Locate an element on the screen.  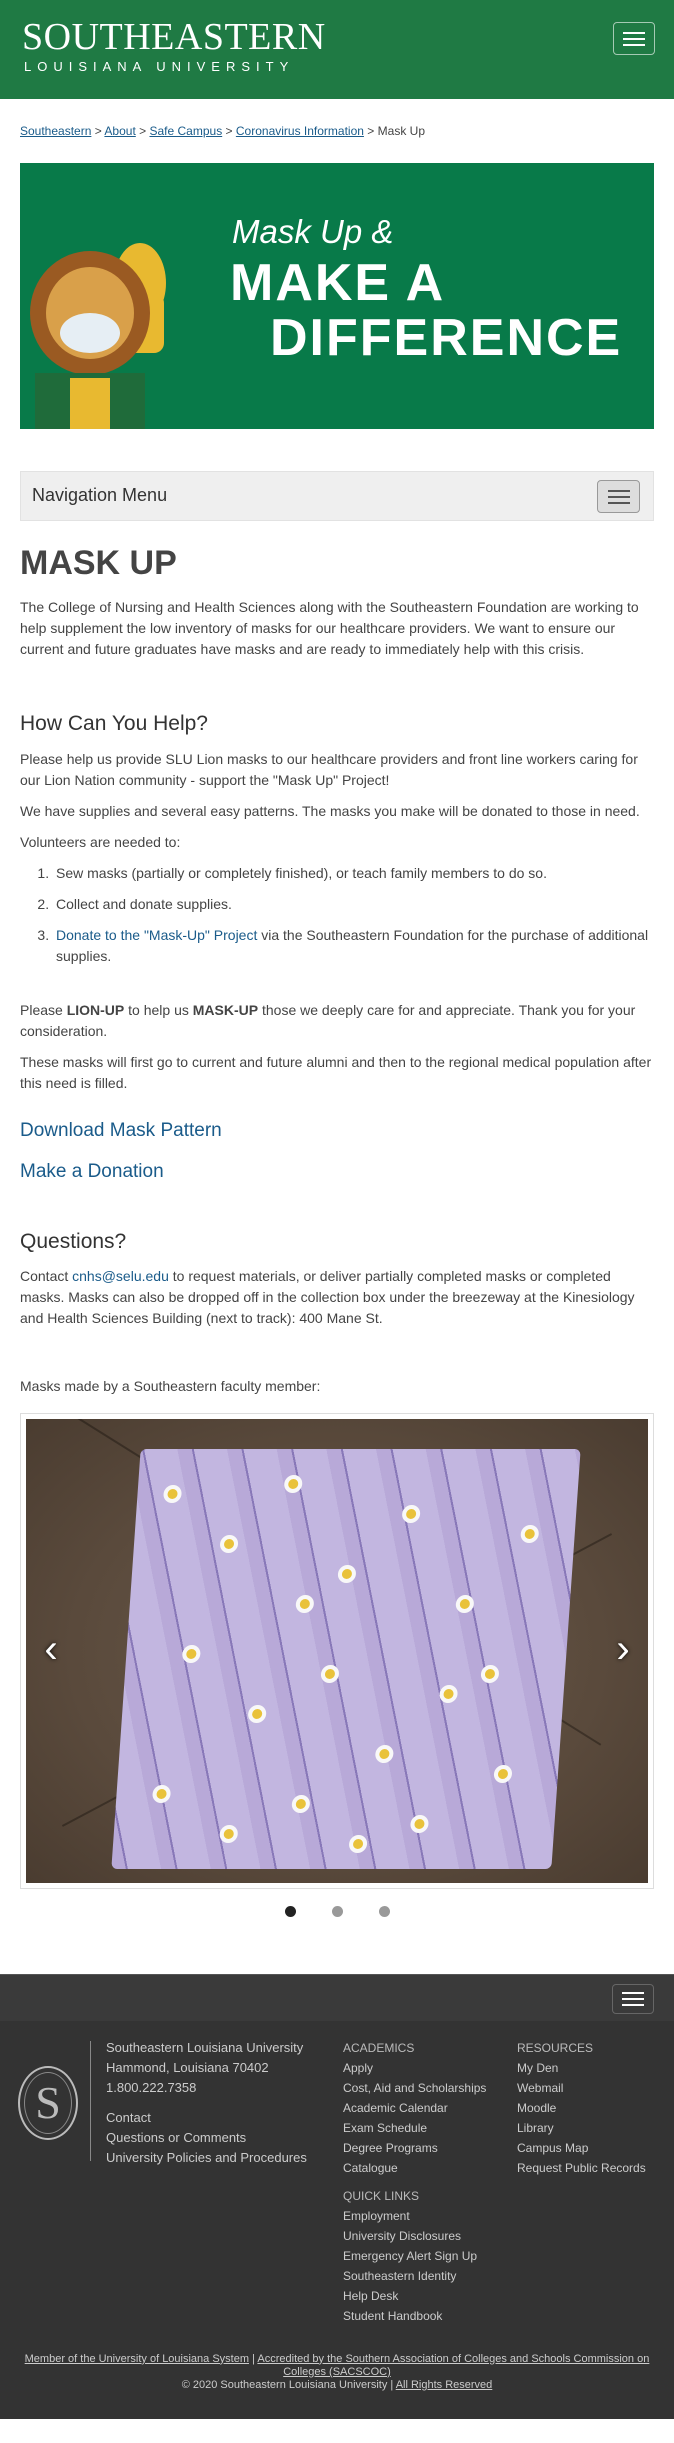
footer-link-contact: Contact is located at coordinates (206, 2118).